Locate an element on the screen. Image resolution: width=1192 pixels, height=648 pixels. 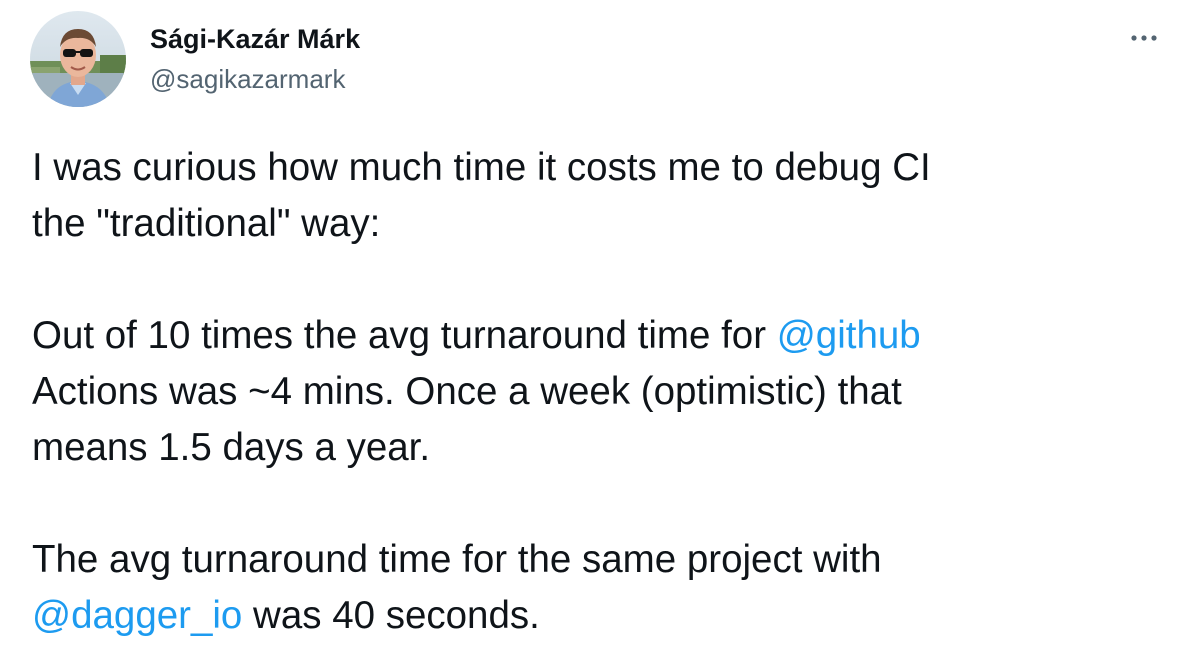
more-options-button is located at coordinates (1144, 38).